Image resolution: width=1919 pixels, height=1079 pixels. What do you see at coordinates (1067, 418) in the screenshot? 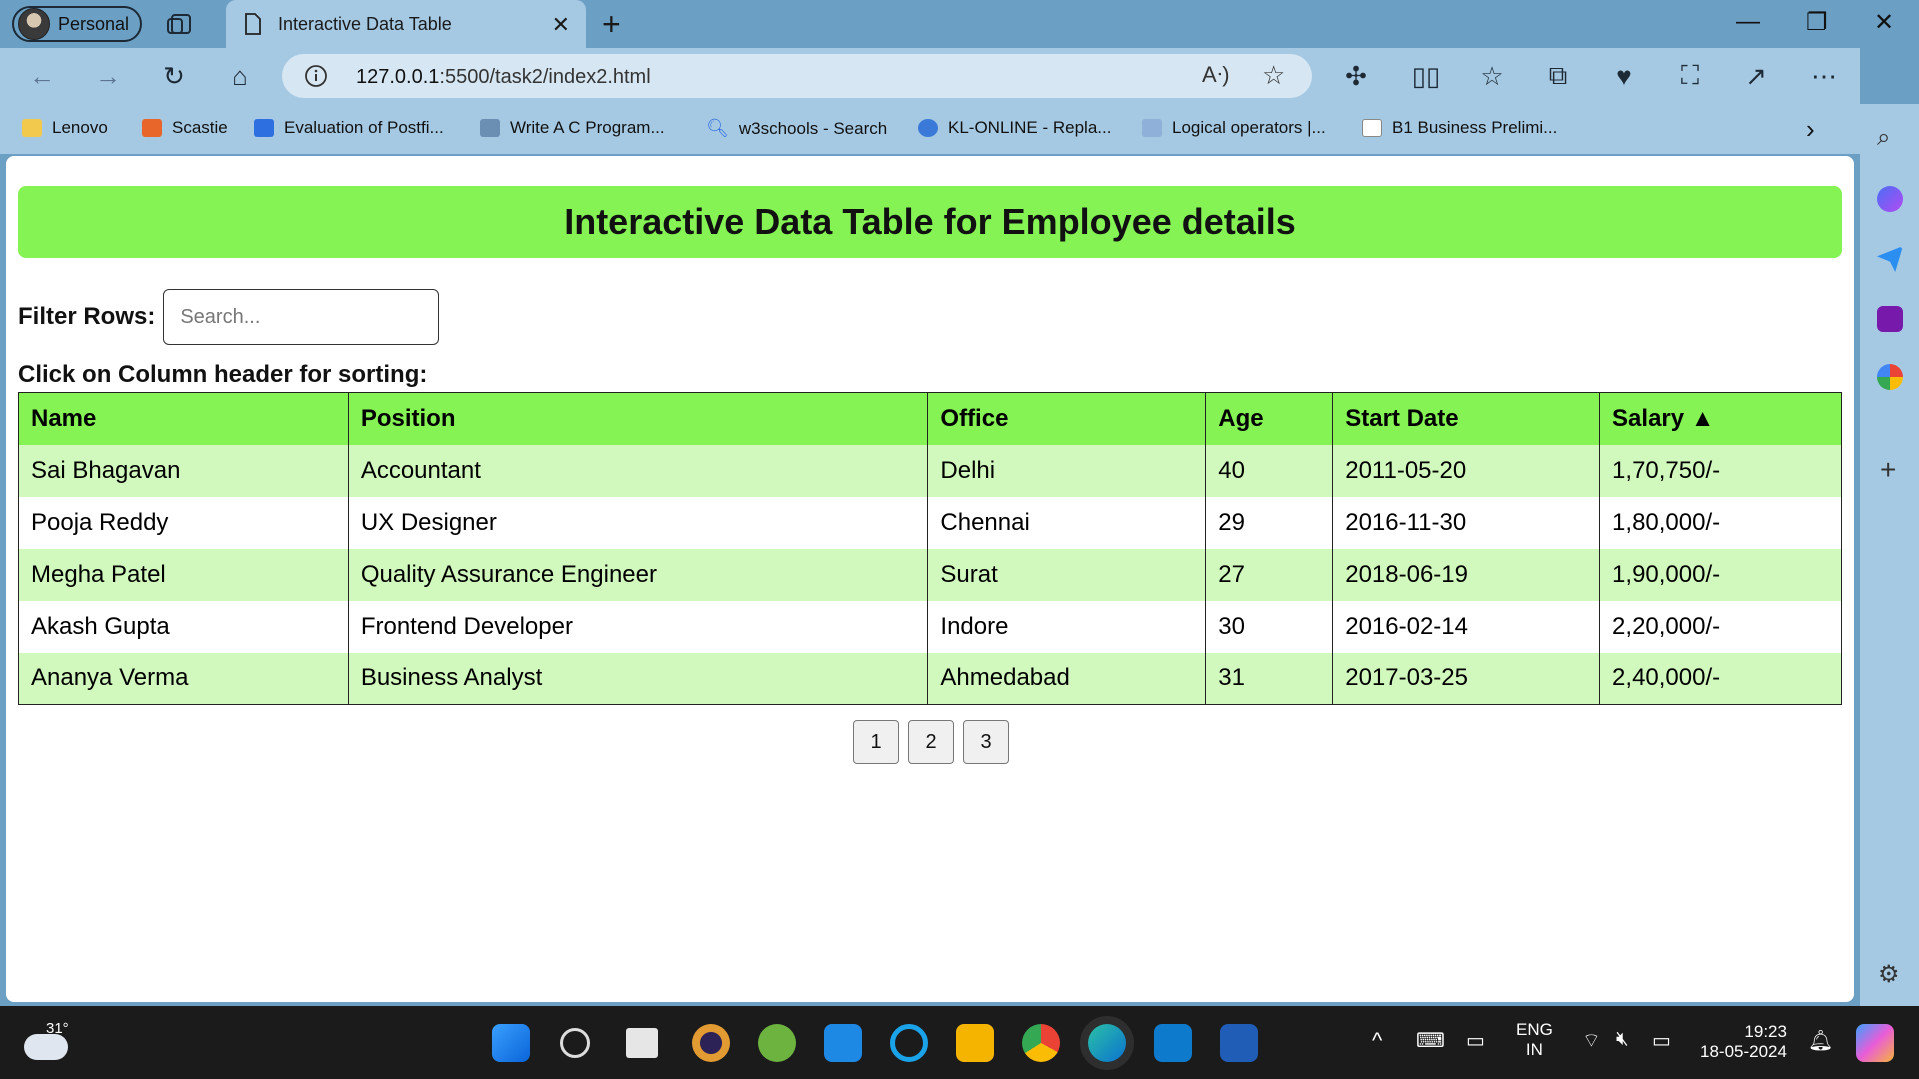
I see `column-header-office: Office` at bounding box center [1067, 418].